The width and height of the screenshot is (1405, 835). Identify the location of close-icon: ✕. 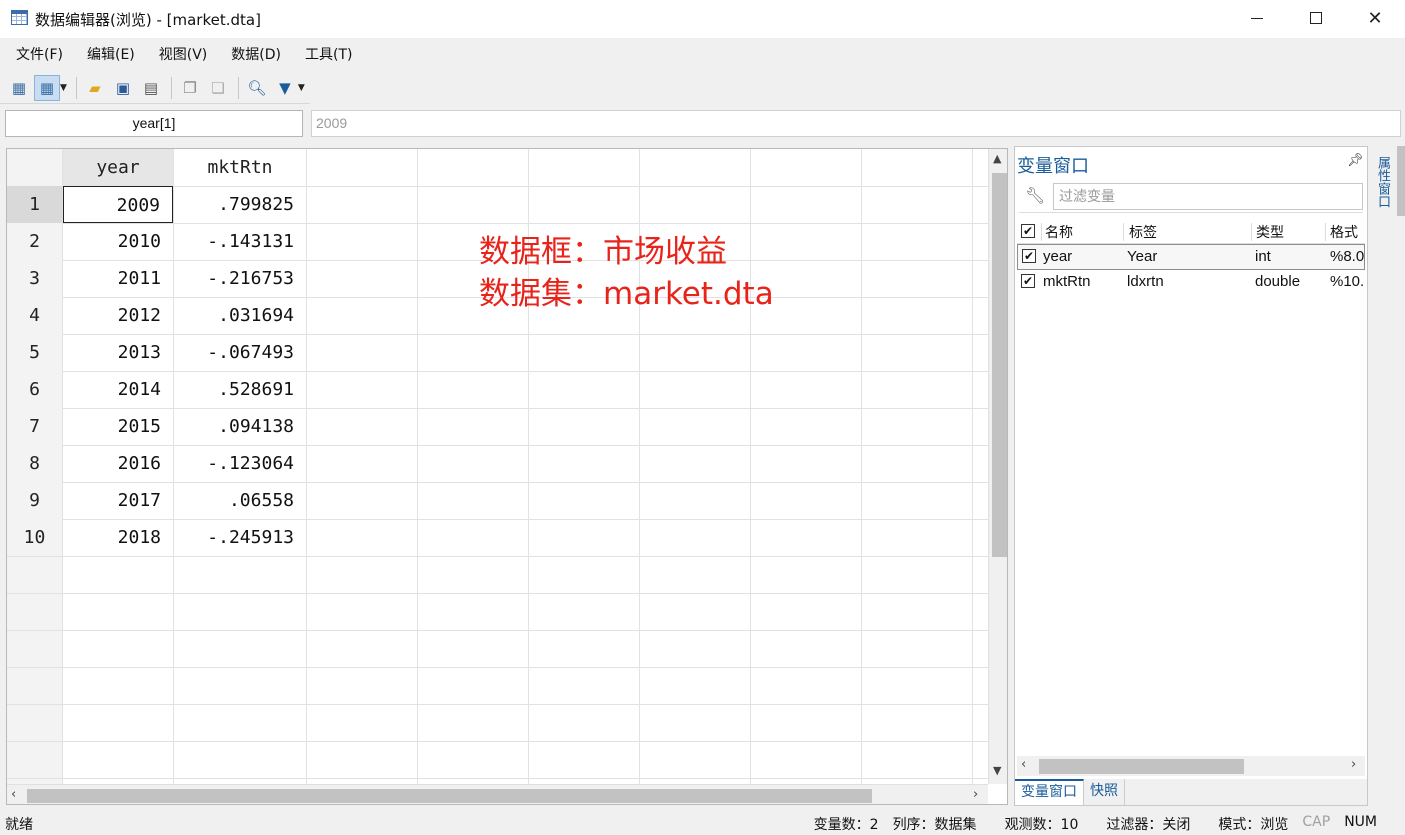
(1375, 18).